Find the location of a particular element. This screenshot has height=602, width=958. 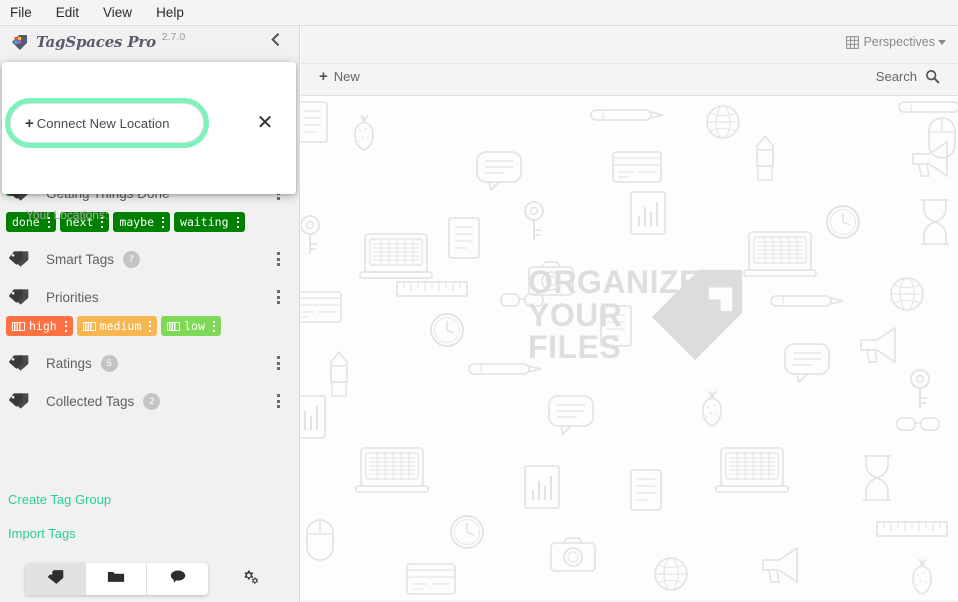

tag-group-count-badge: 2 is located at coordinates (152, 401).